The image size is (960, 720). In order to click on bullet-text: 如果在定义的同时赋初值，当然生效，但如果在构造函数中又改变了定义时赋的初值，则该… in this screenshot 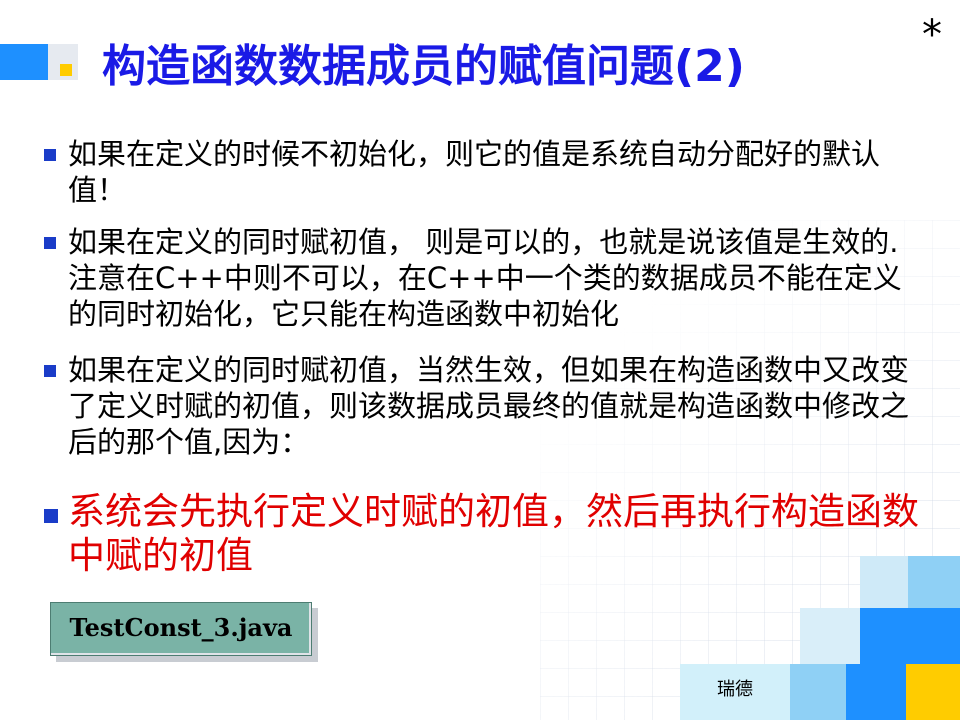, I will do `click(489, 406)`.